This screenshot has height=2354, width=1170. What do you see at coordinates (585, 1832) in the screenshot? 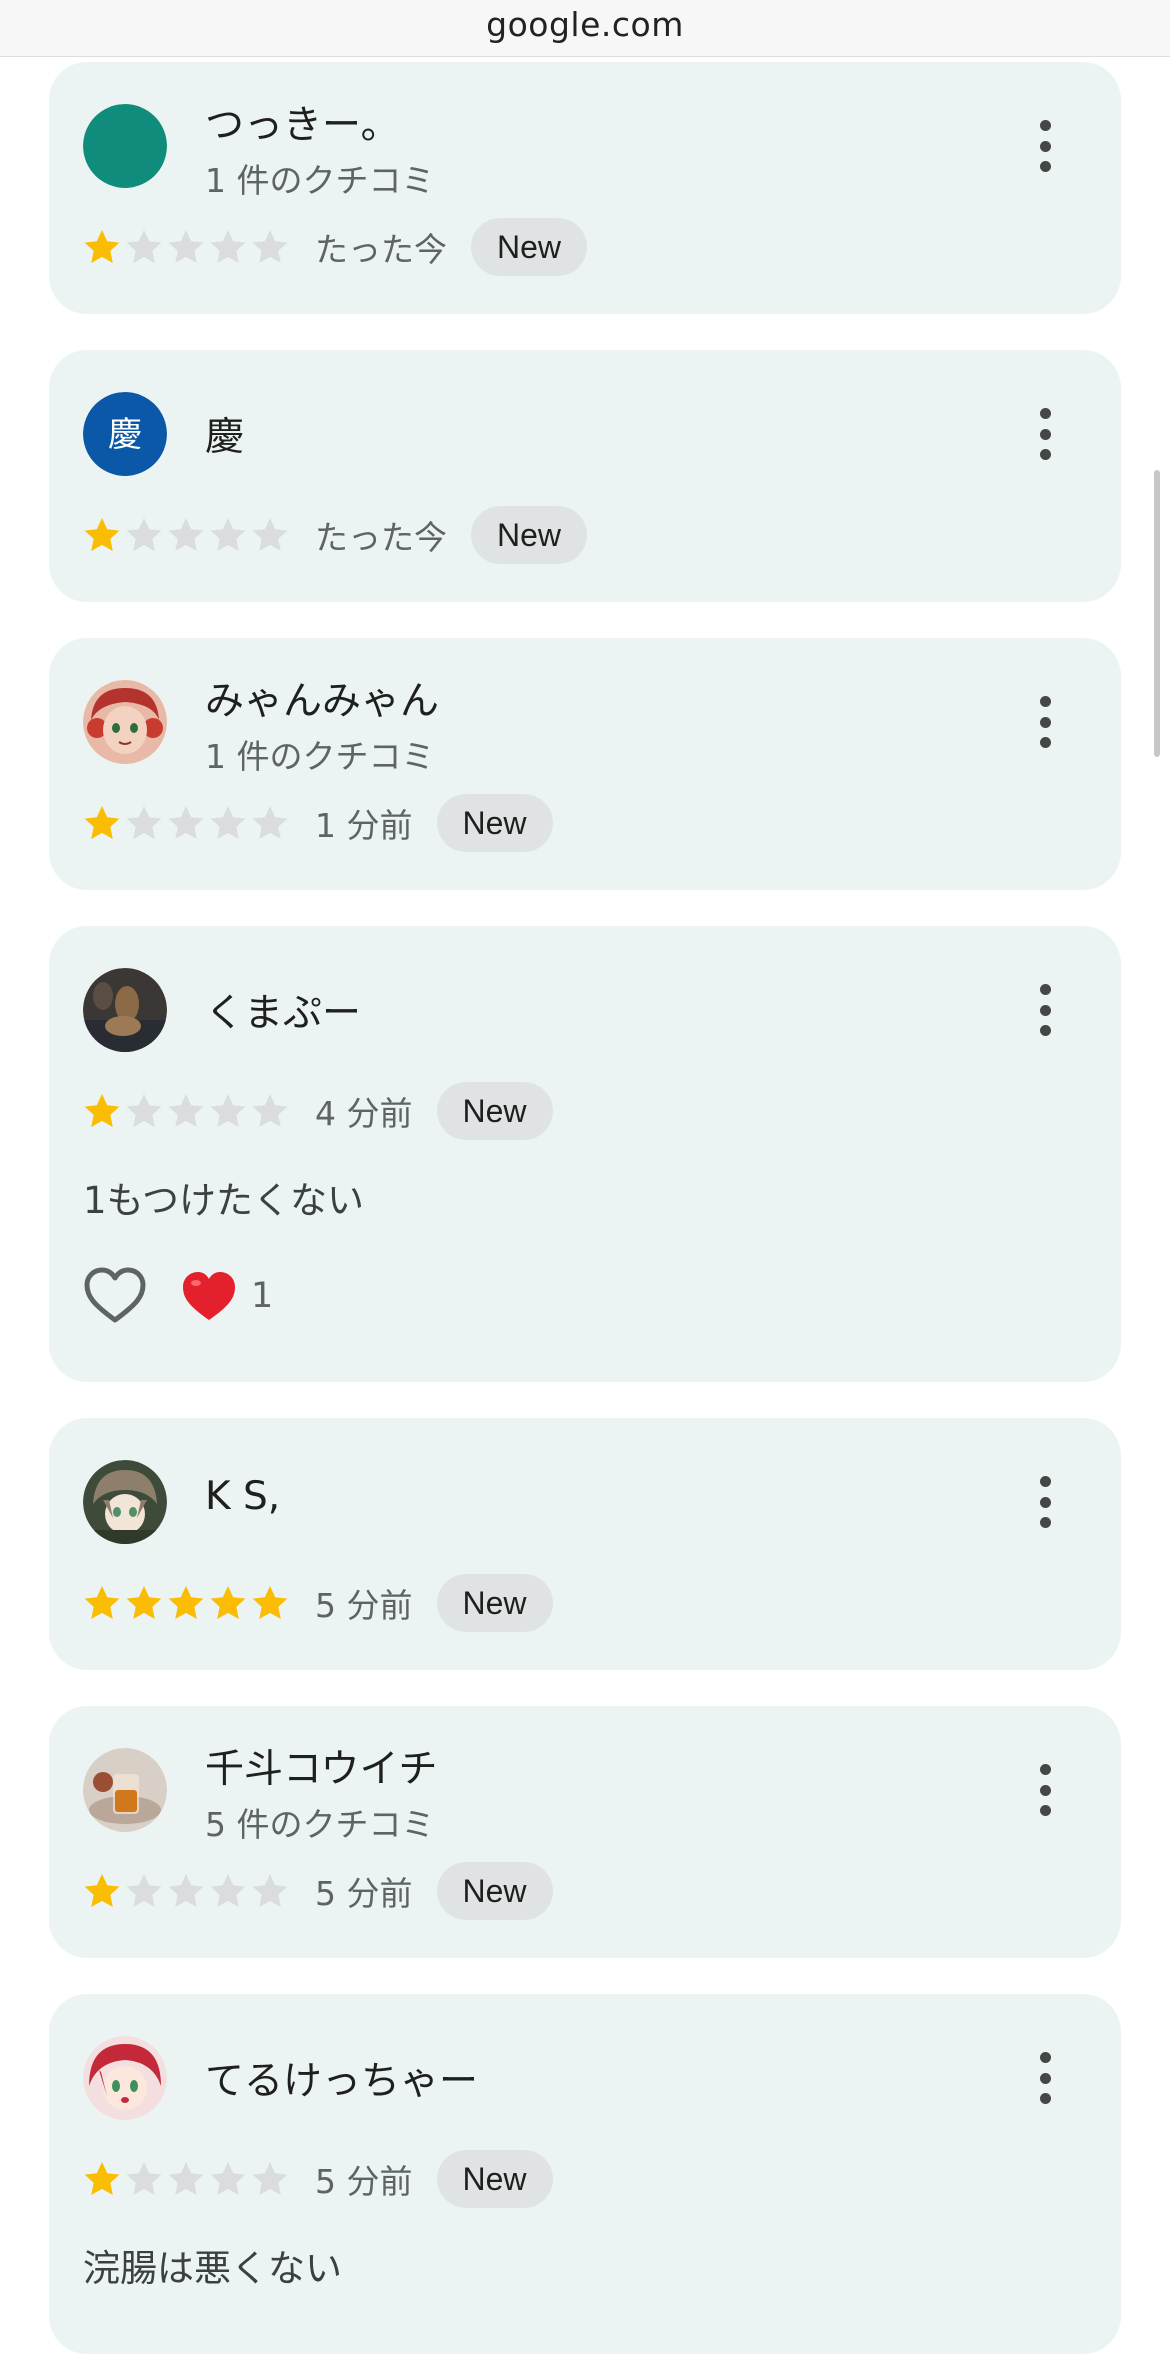
I see `review-card: 千斗コウイチ 5 件のクチコミ 5 分前 New` at bounding box center [585, 1832].